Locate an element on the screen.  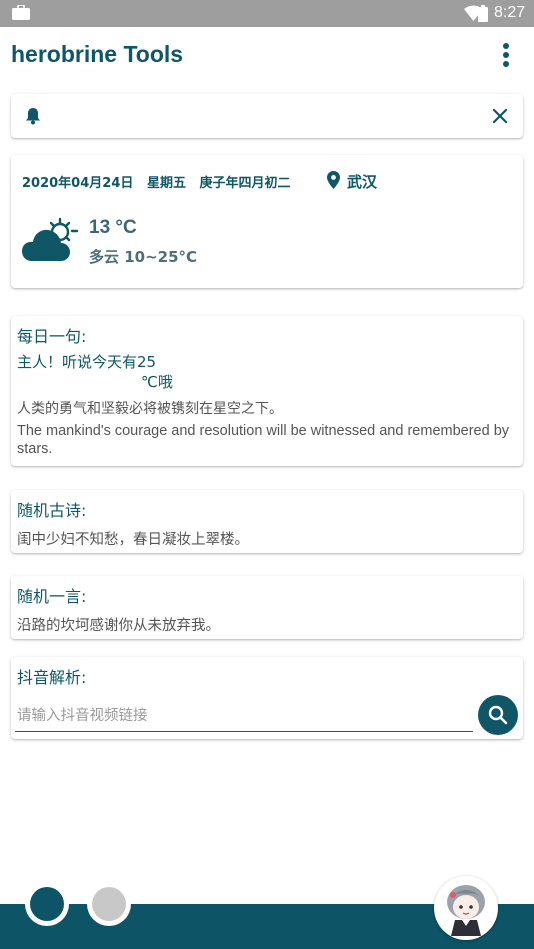
more-vert-icon is located at coordinates (506, 55).